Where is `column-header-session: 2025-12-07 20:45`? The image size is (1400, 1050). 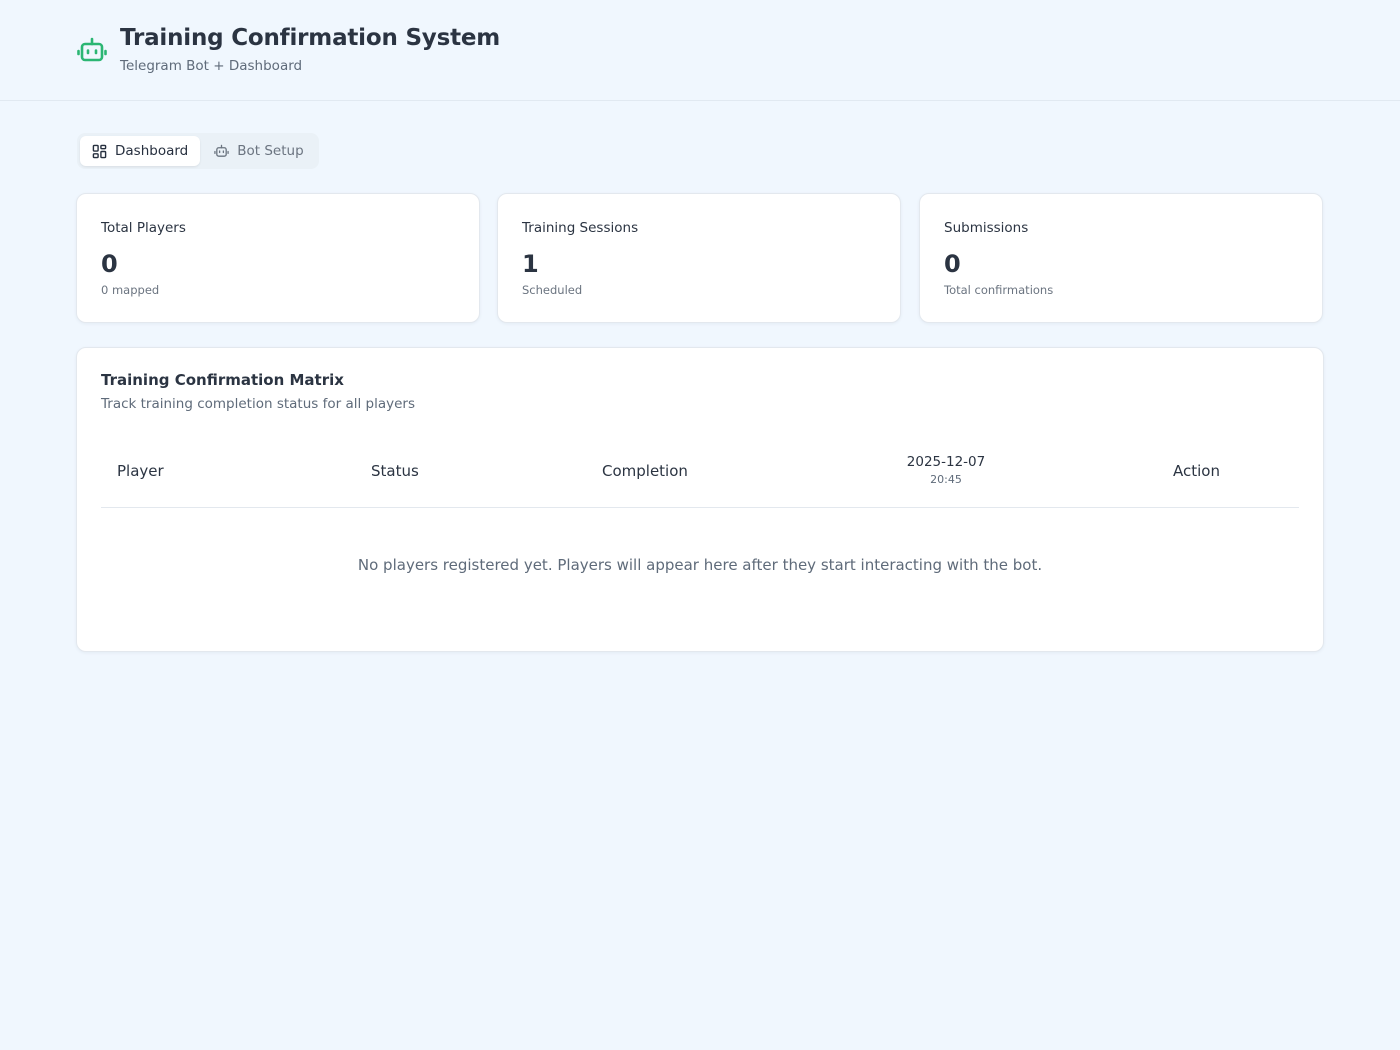 column-header-session: 2025-12-07 20:45 is located at coordinates (946, 470).